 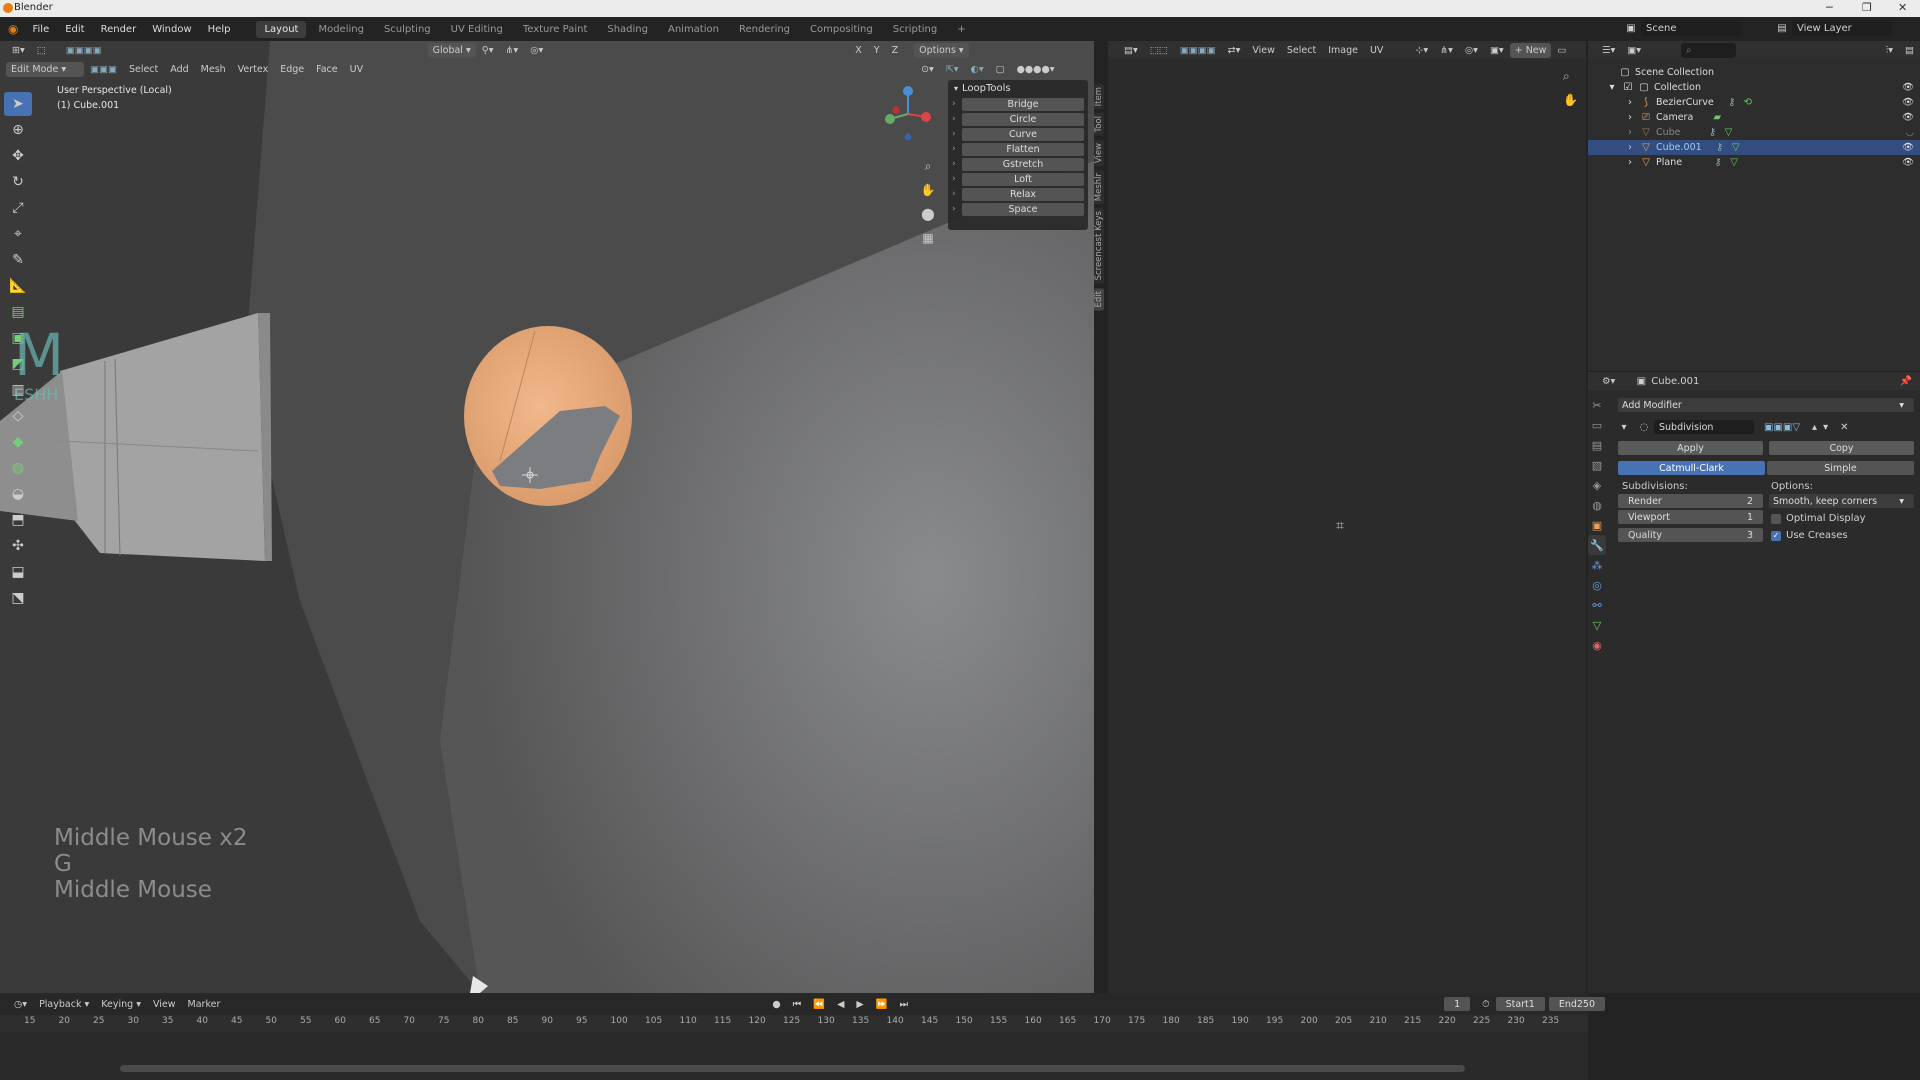 I want to click on circle-button: Circle, so click(x=1023, y=119).